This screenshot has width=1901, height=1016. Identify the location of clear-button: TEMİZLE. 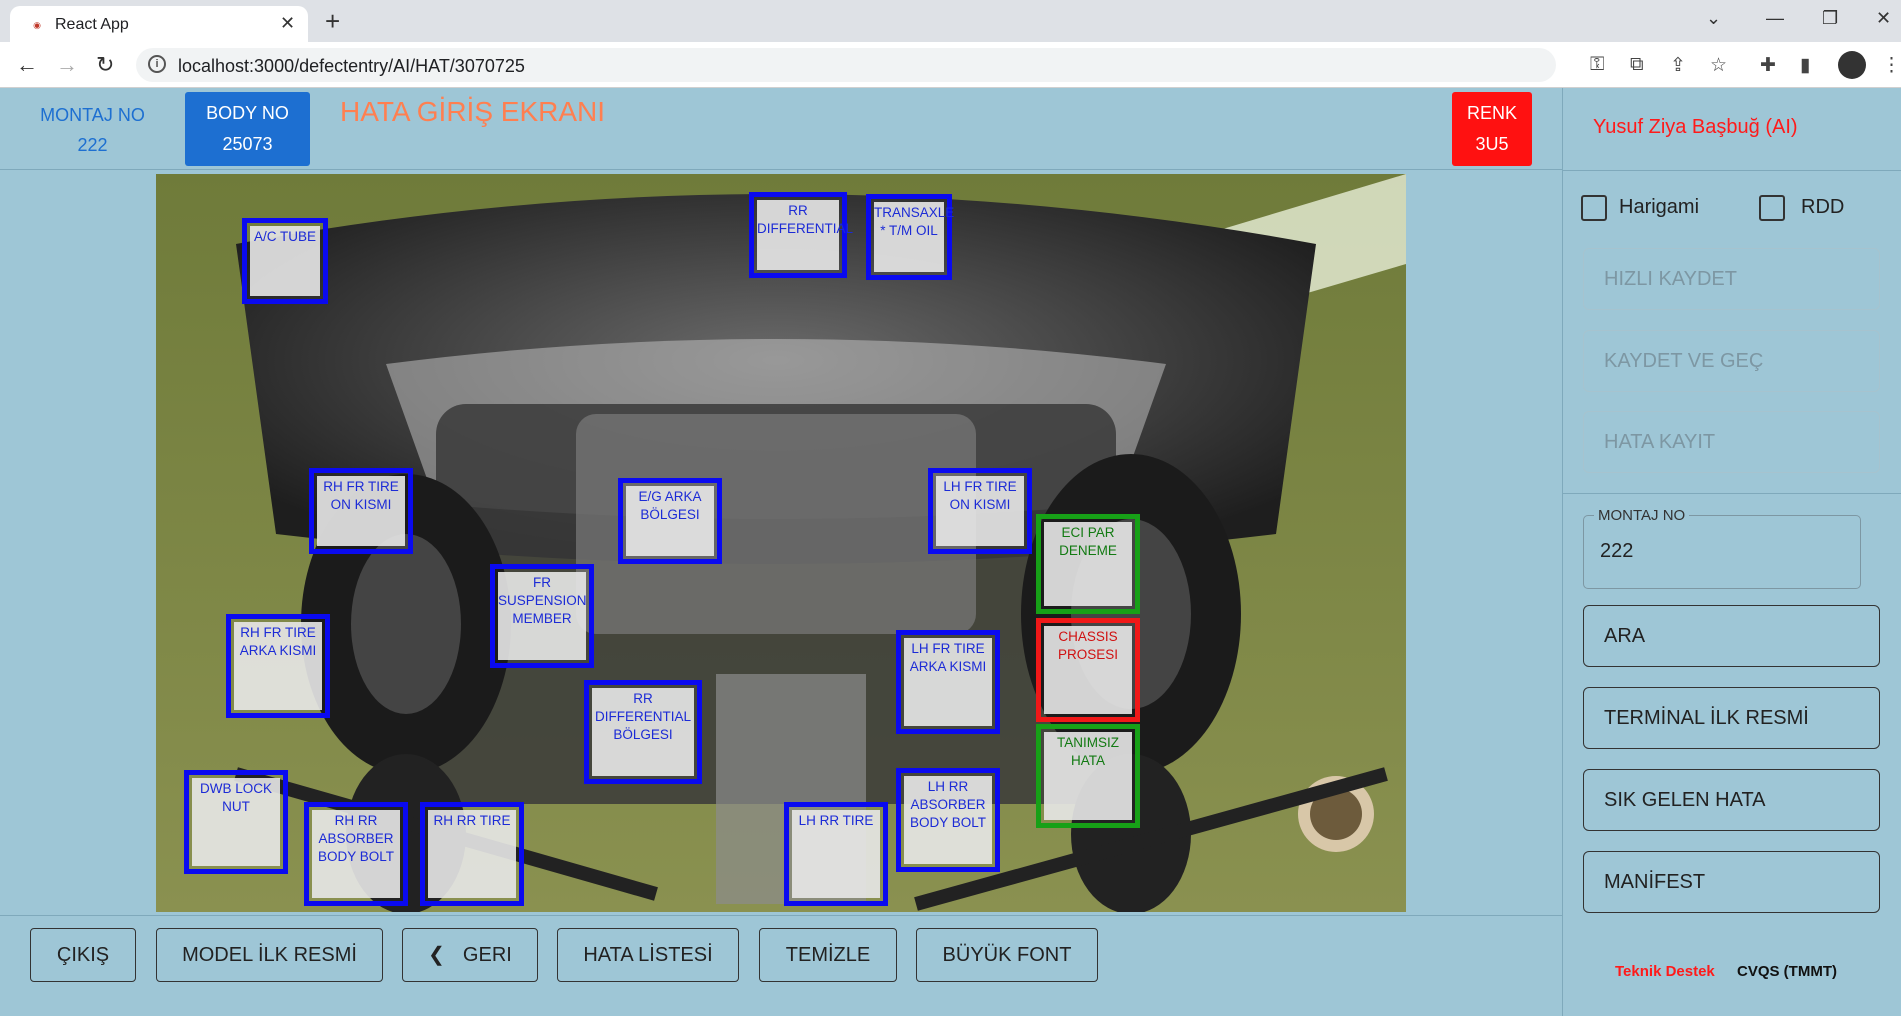
(828, 955).